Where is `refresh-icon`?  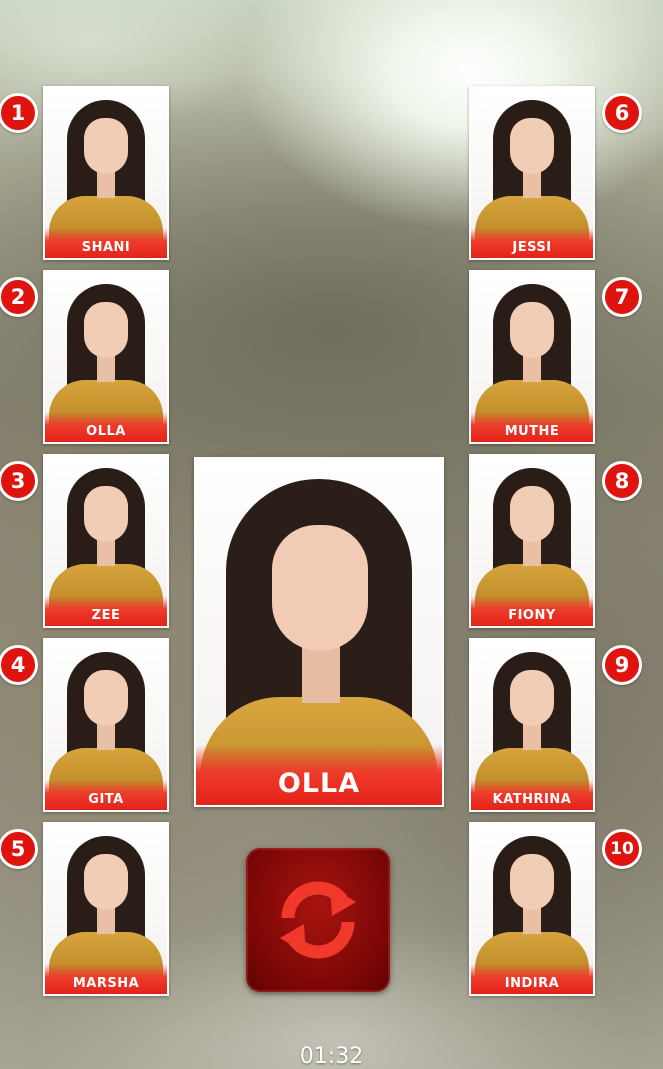
refresh-icon is located at coordinates (318, 920).